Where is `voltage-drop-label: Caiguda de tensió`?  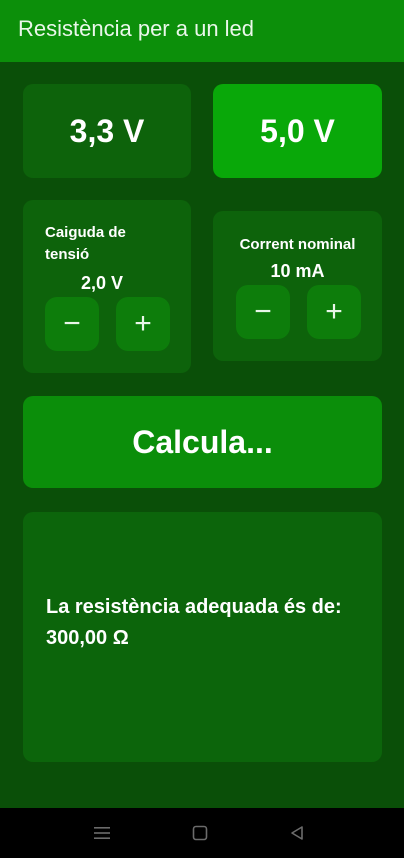
voltage-drop-label: Caiguda de tensió is located at coordinates (85, 243).